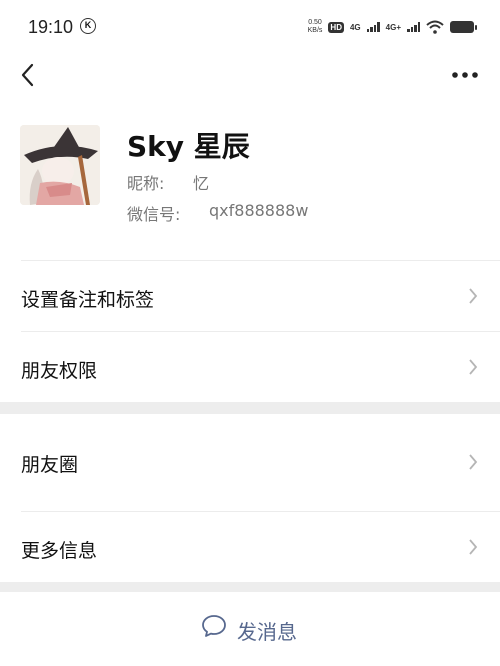  Describe the element at coordinates (154, 214) in the screenshot. I see `wechat-id-label: 微信号:` at that location.